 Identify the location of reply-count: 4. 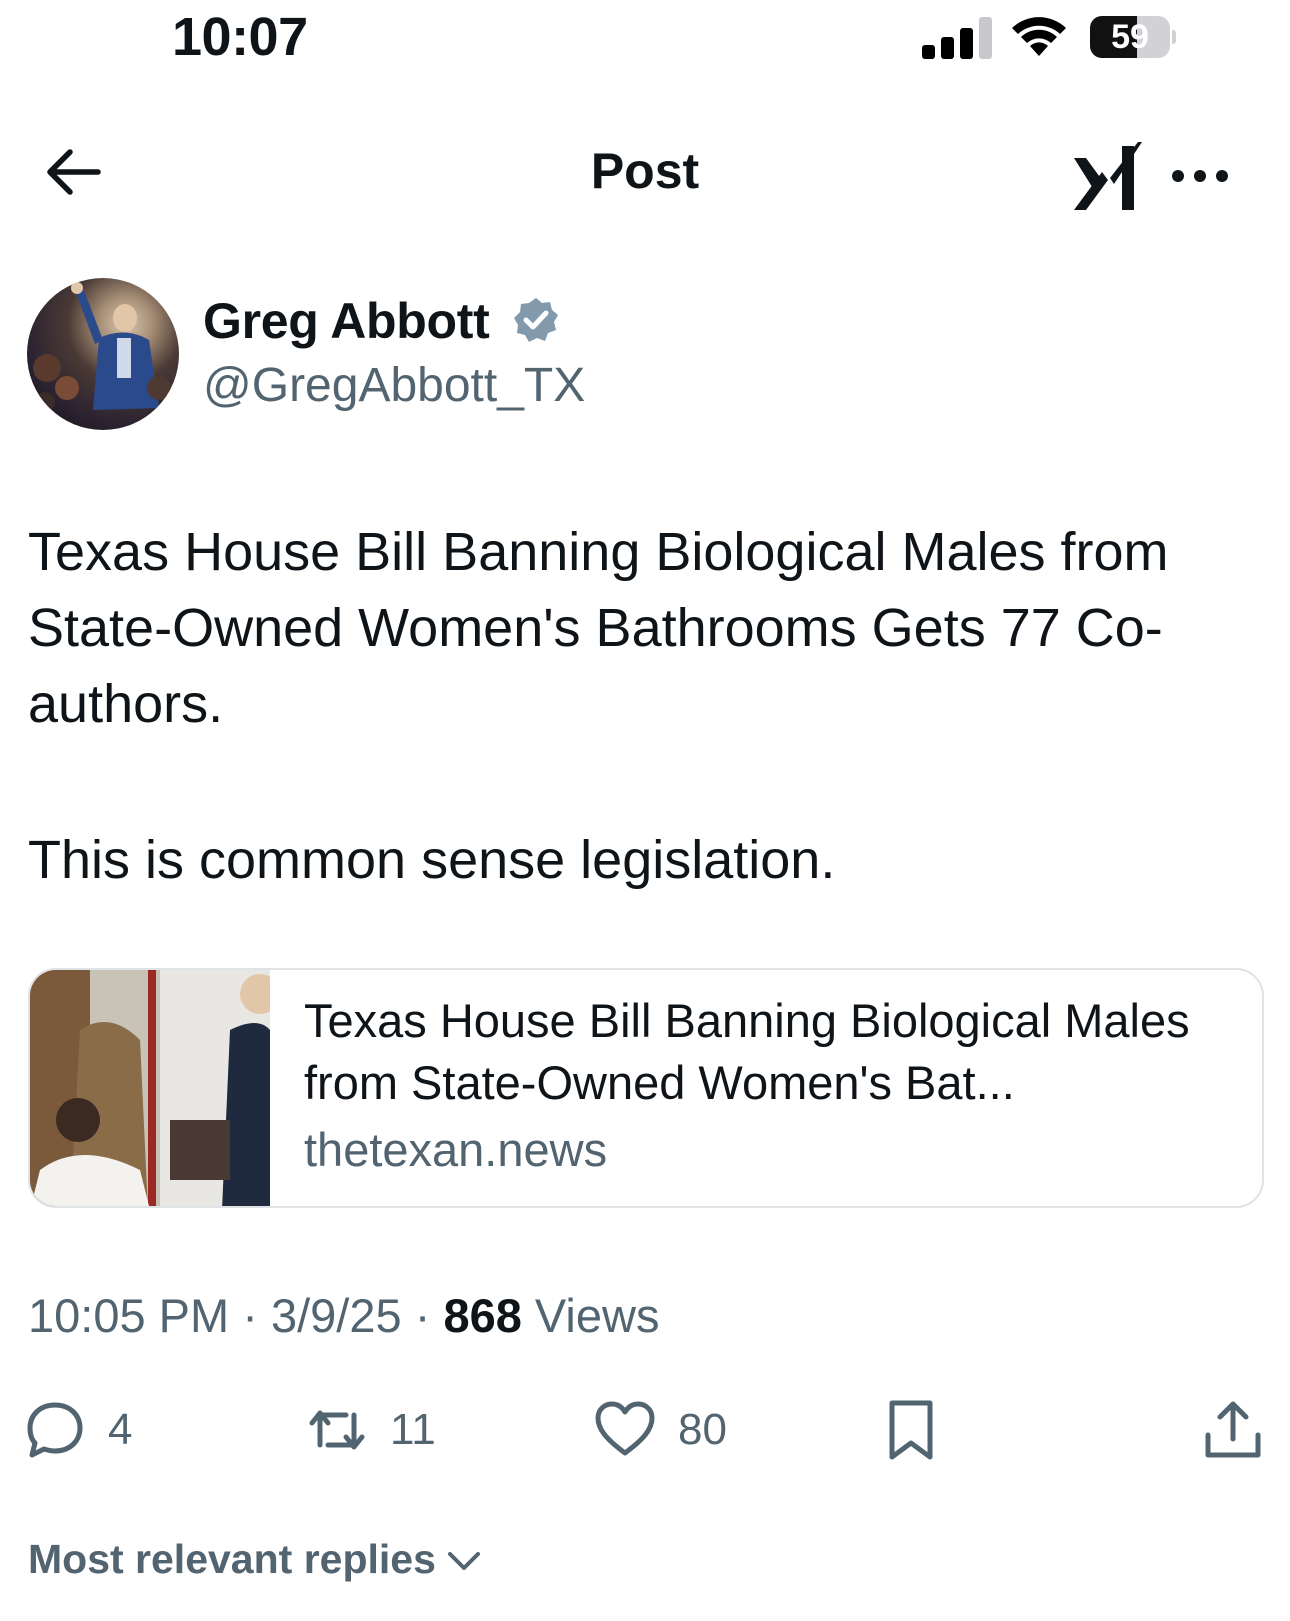
(120, 1429).